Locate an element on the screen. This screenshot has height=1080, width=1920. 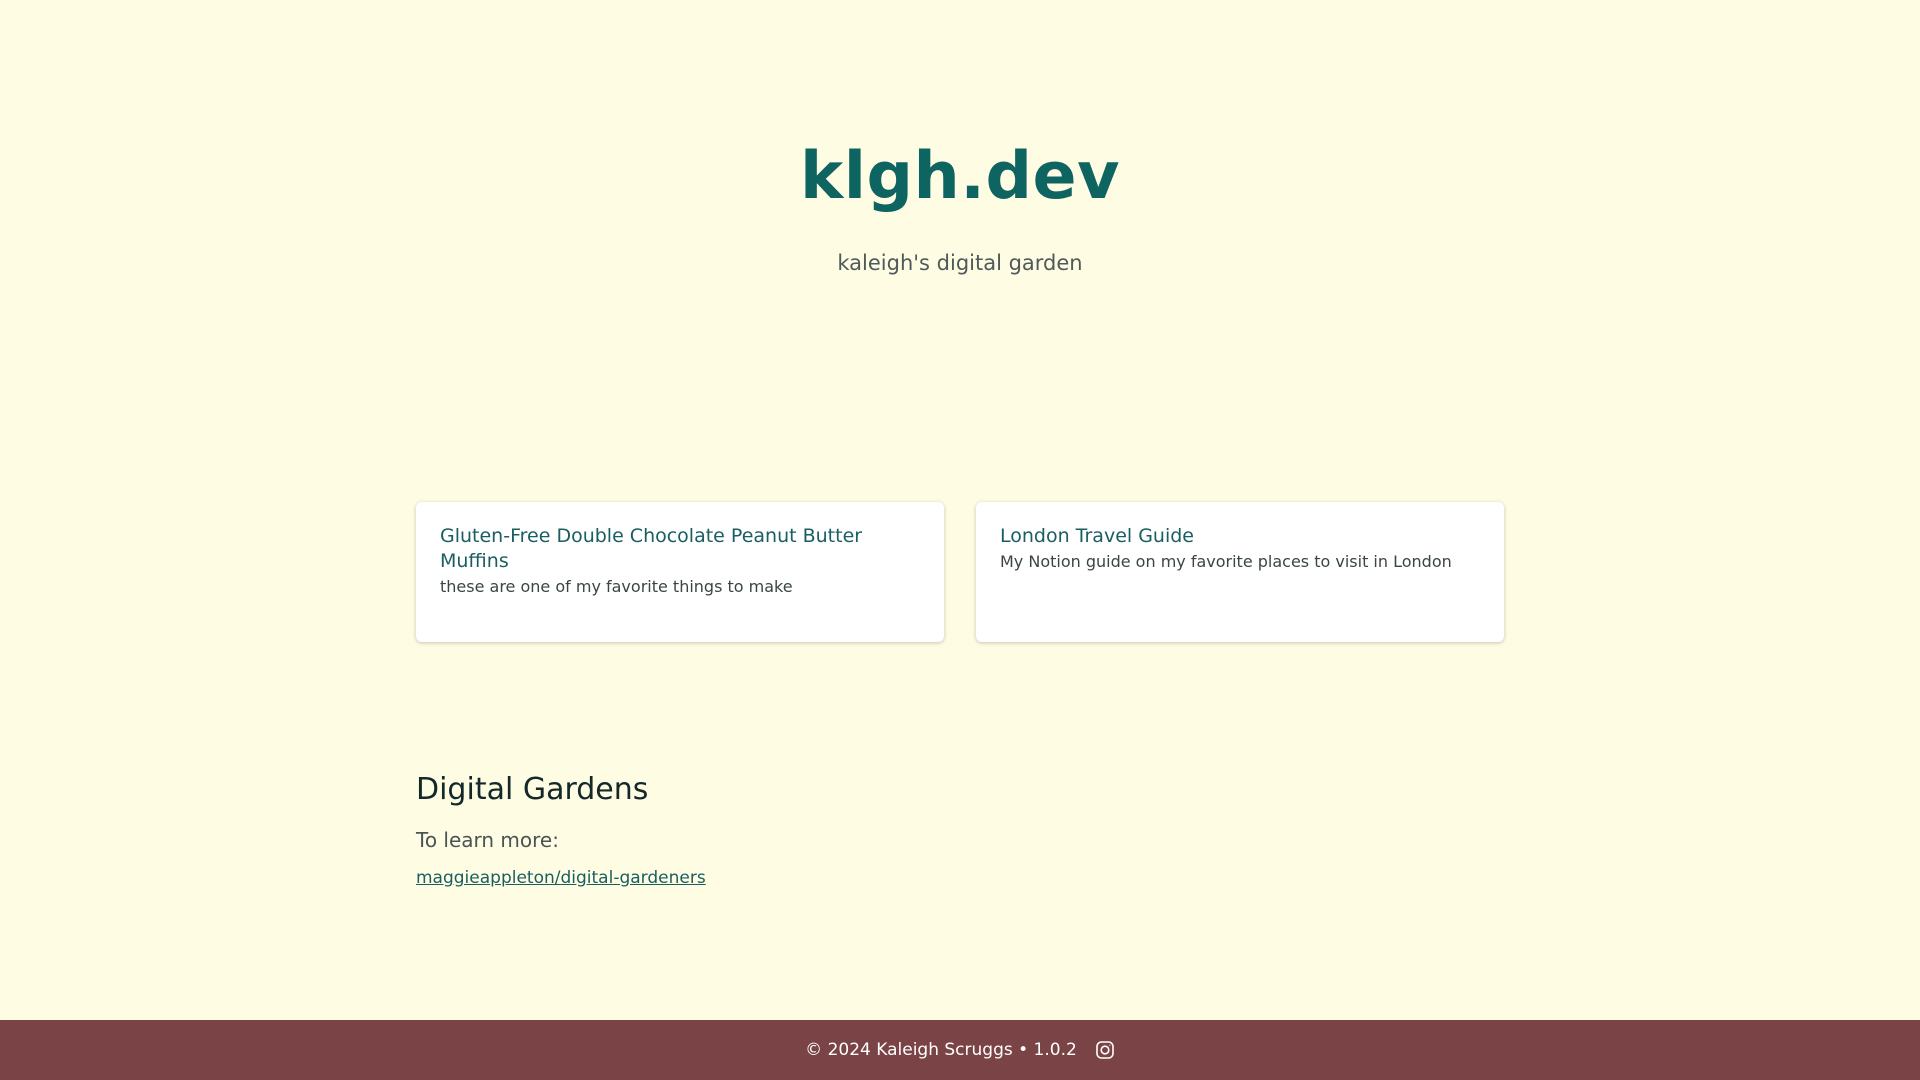
digital-gardeners-link: maggieappleton/digital-gardeners is located at coordinates (561, 878).